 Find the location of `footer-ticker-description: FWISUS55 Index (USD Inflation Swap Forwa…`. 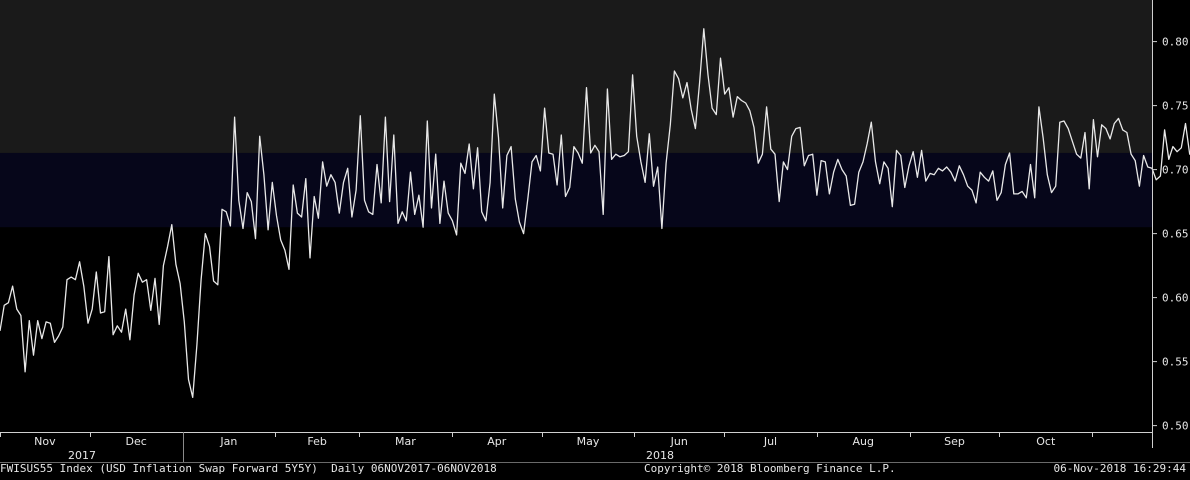

footer-ticker-description: FWISUS55 Index (USD Inflation Swap Forwa… is located at coordinates (248, 468).